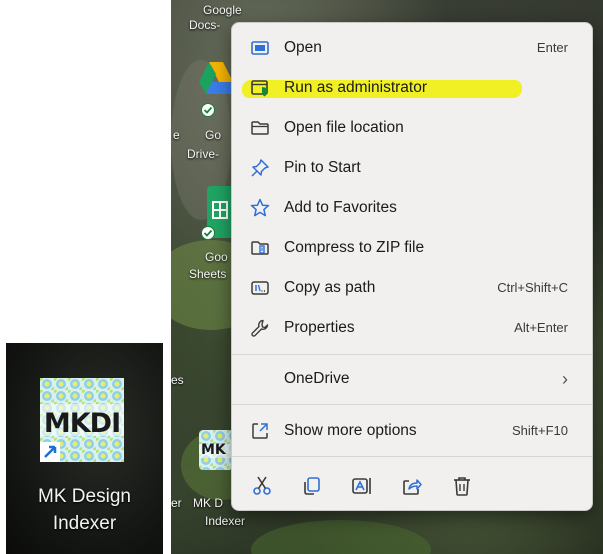 The width and height of the screenshot is (603, 554). I want to click on menu-item-label: OneDrive, so click(317, 378).